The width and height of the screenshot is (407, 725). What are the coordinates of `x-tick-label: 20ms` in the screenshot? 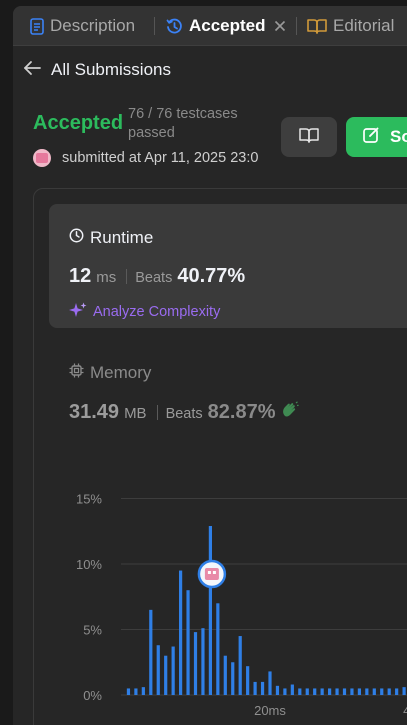 It's located at (270, 710).